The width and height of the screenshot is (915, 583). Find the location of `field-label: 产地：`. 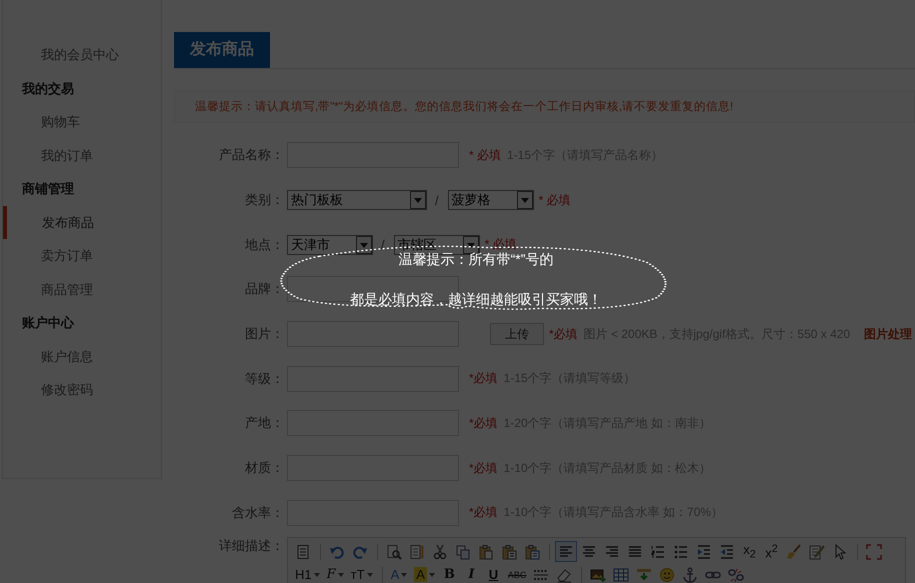

field-label: 产地： is located at coordinates (264, 423).